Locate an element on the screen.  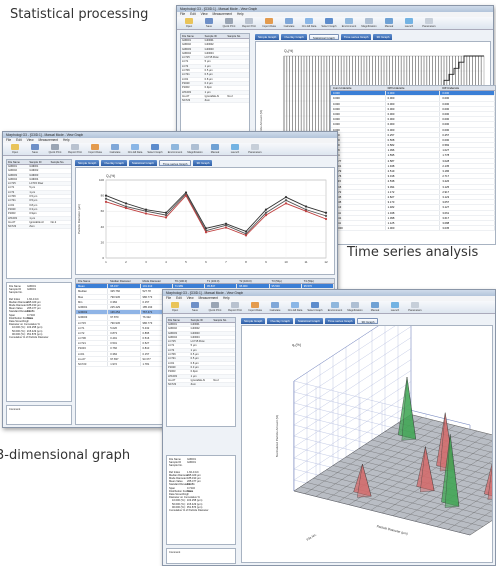
comment-box-3: Comment is located at coordinates (201, 556).